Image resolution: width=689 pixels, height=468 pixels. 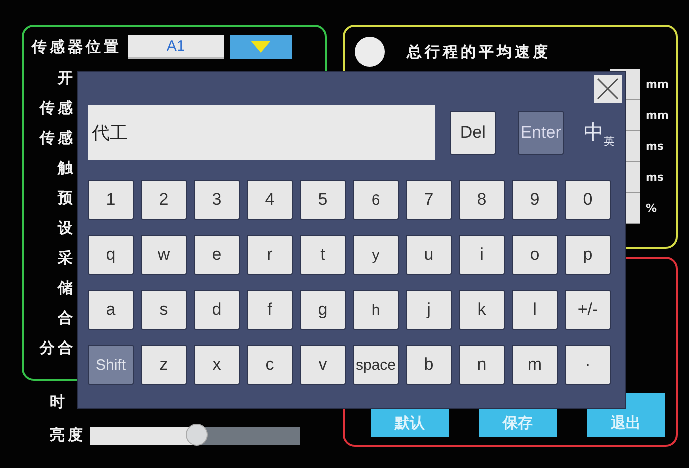 I want to click on close-icon, so click(x=608, y=89).